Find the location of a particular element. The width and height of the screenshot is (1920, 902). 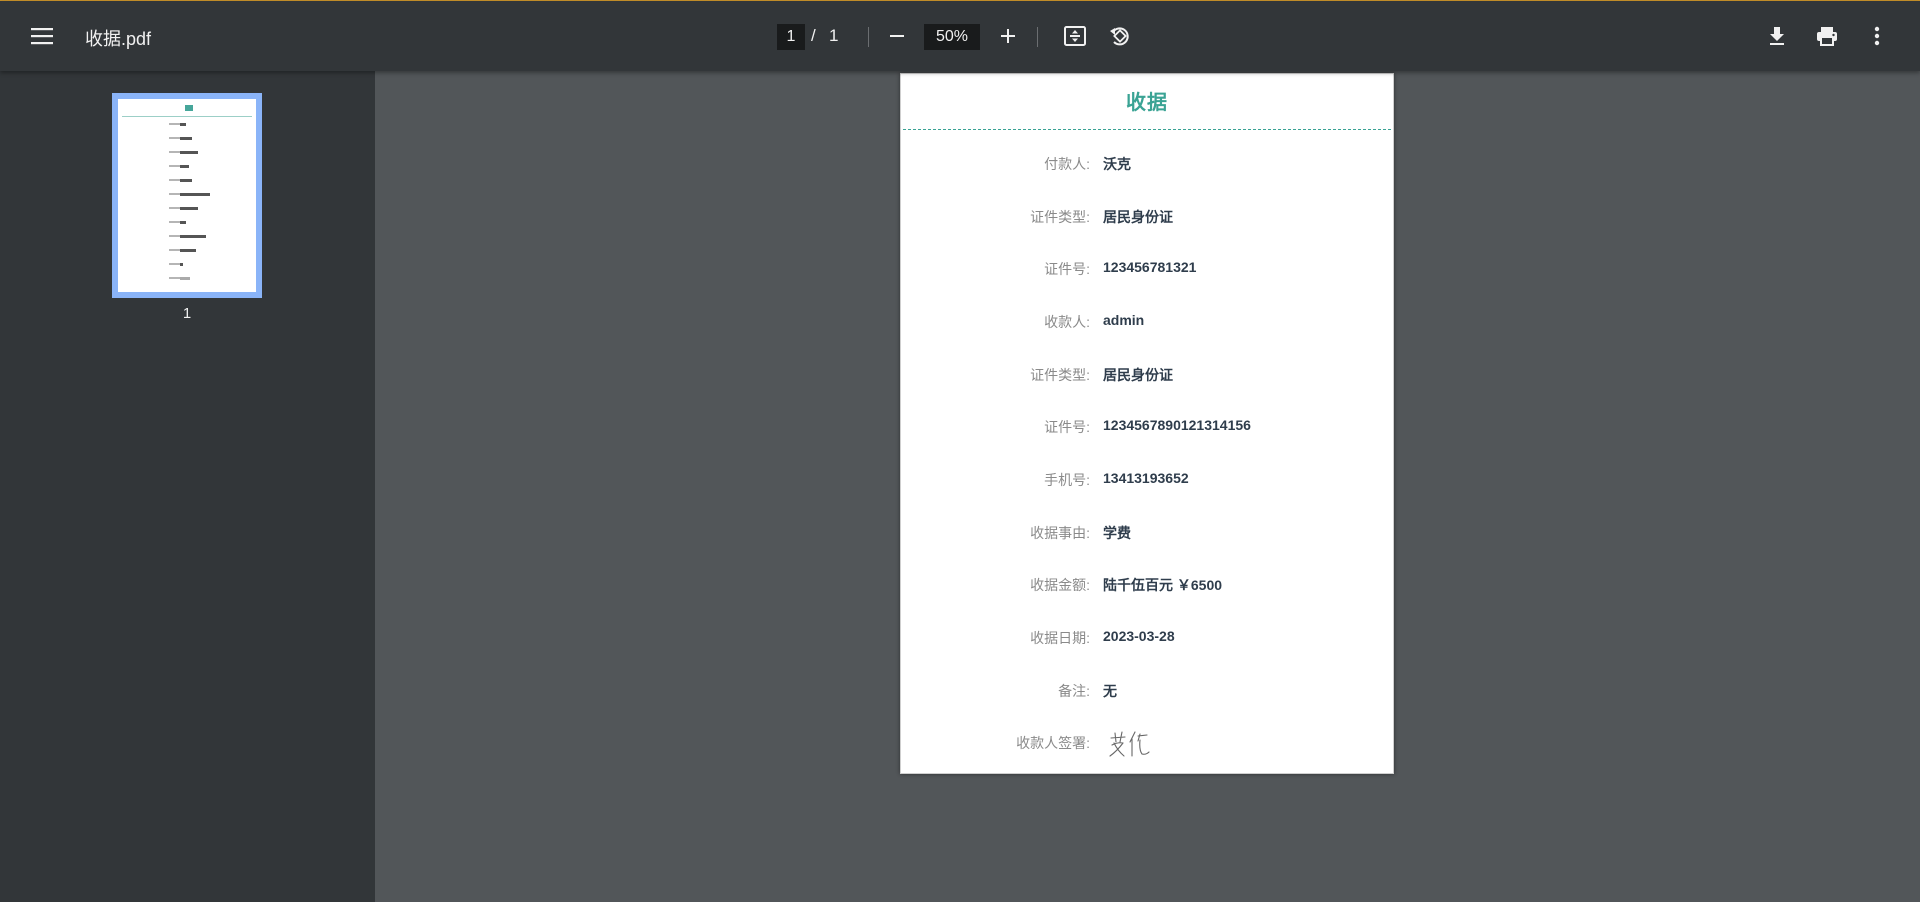

field-value: 沃克 is located at coordinates (1117, 164).